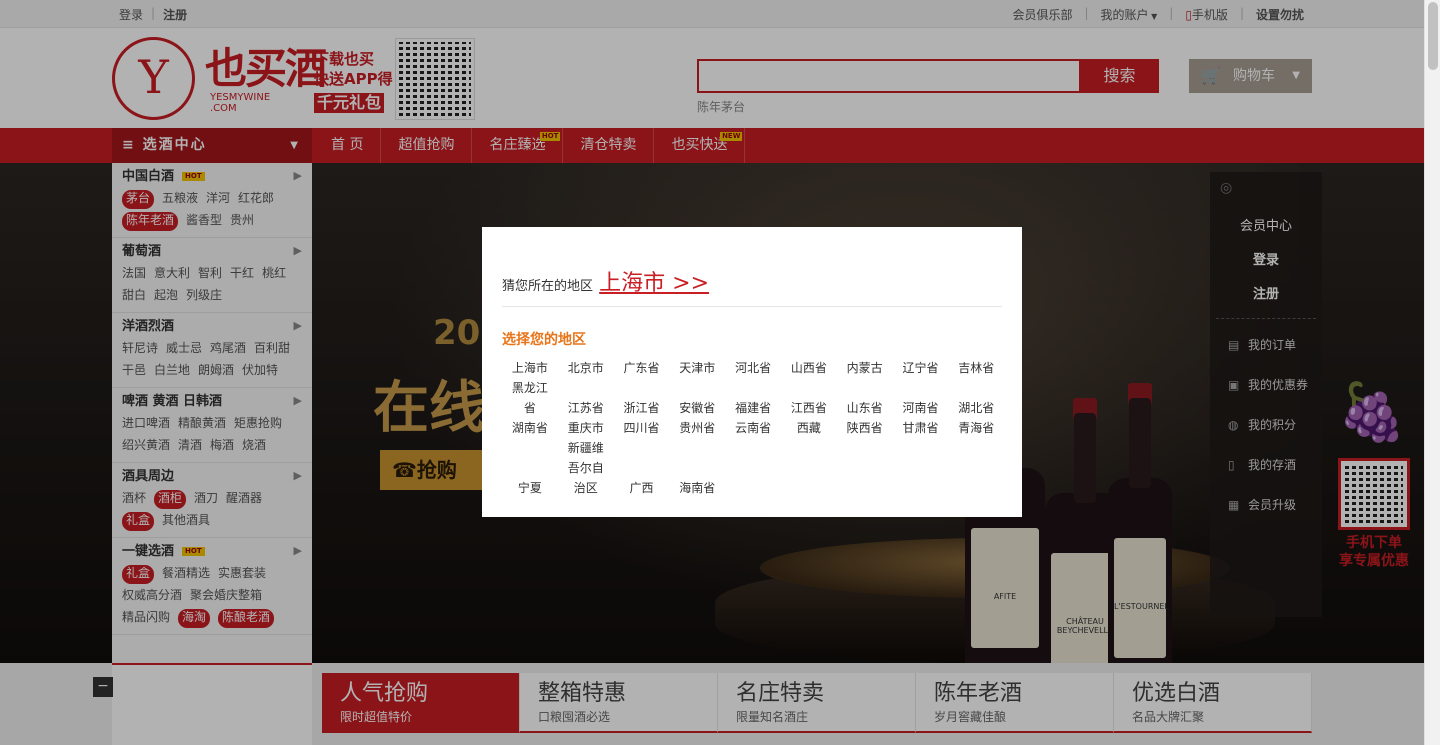 The height and width of the screenshot is (745, 1440). Describe the element at coordinates (921, 368) in the screenshot. I see `region-option: 辽宁省` at that location.